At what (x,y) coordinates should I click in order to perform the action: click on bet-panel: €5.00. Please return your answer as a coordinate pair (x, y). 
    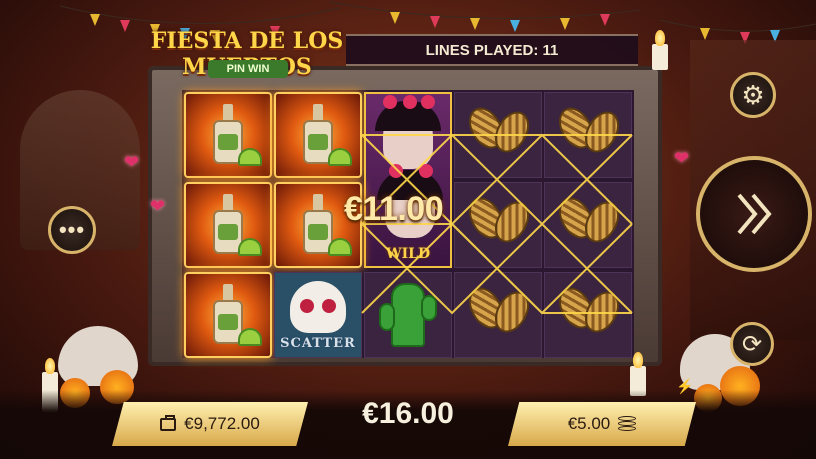
    Looking at the image, I should click on (602, 424).